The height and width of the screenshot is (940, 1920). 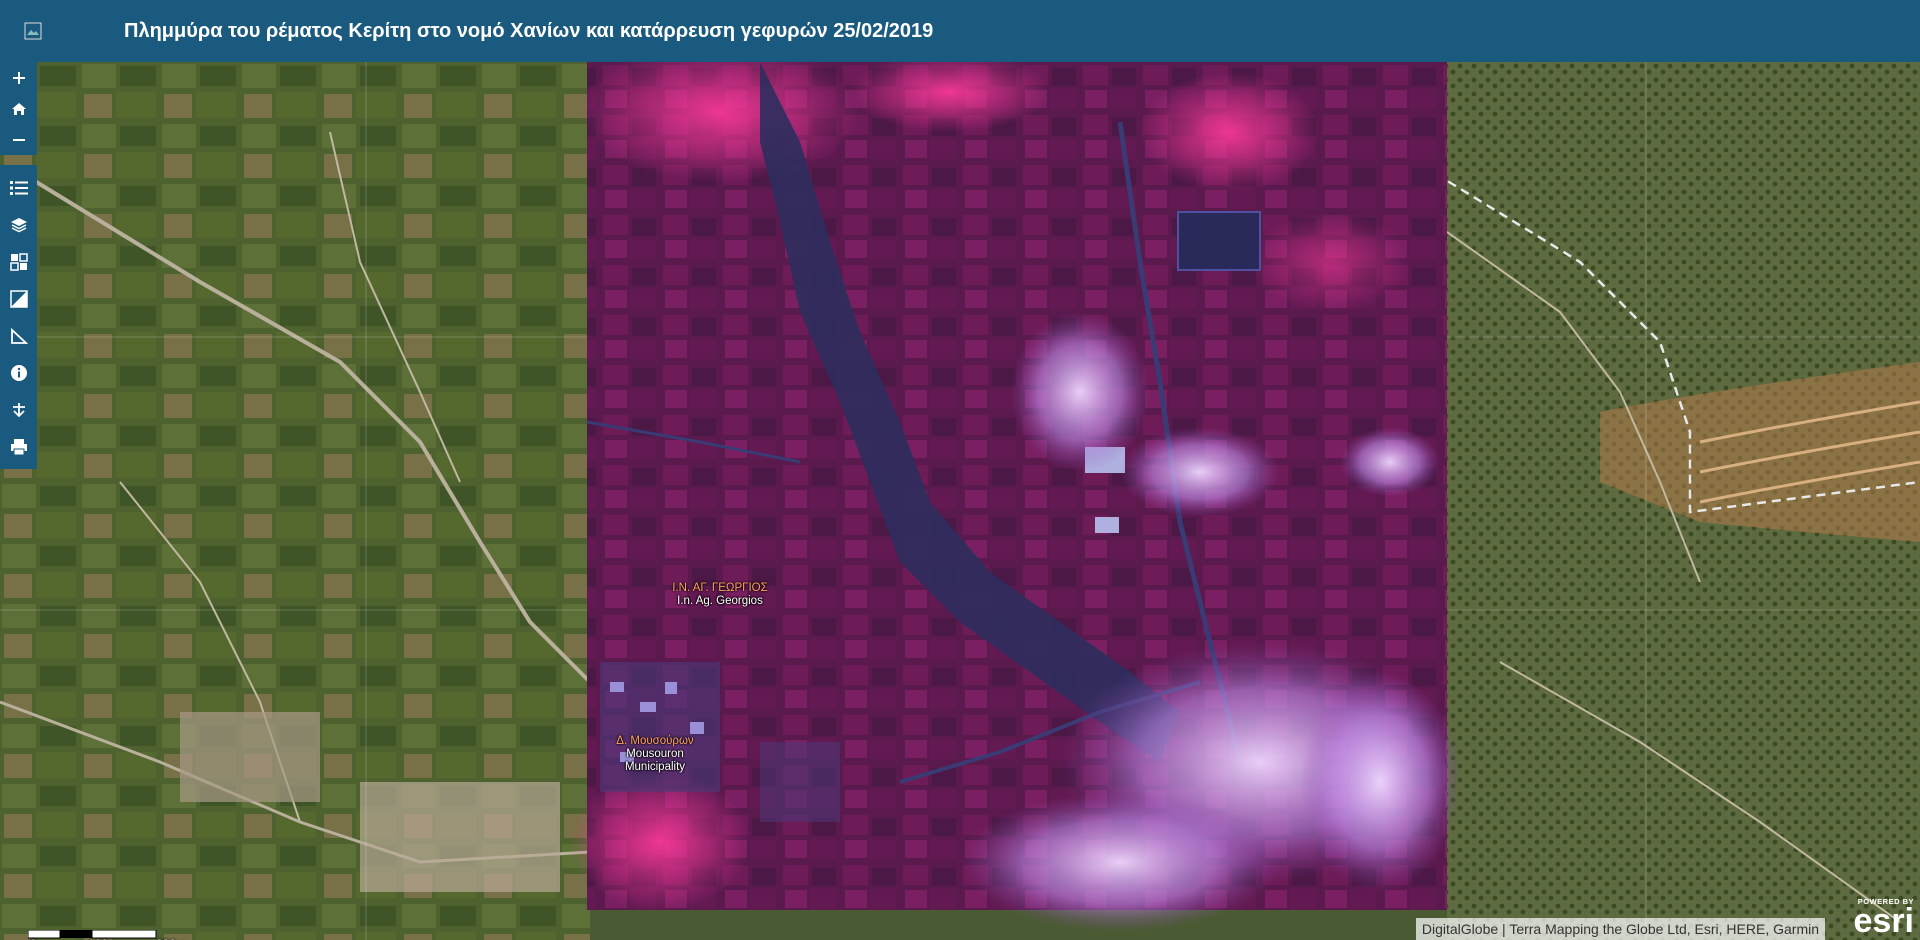 I want to click on place-label-extra: Municipality, so click(x=655, y=767).